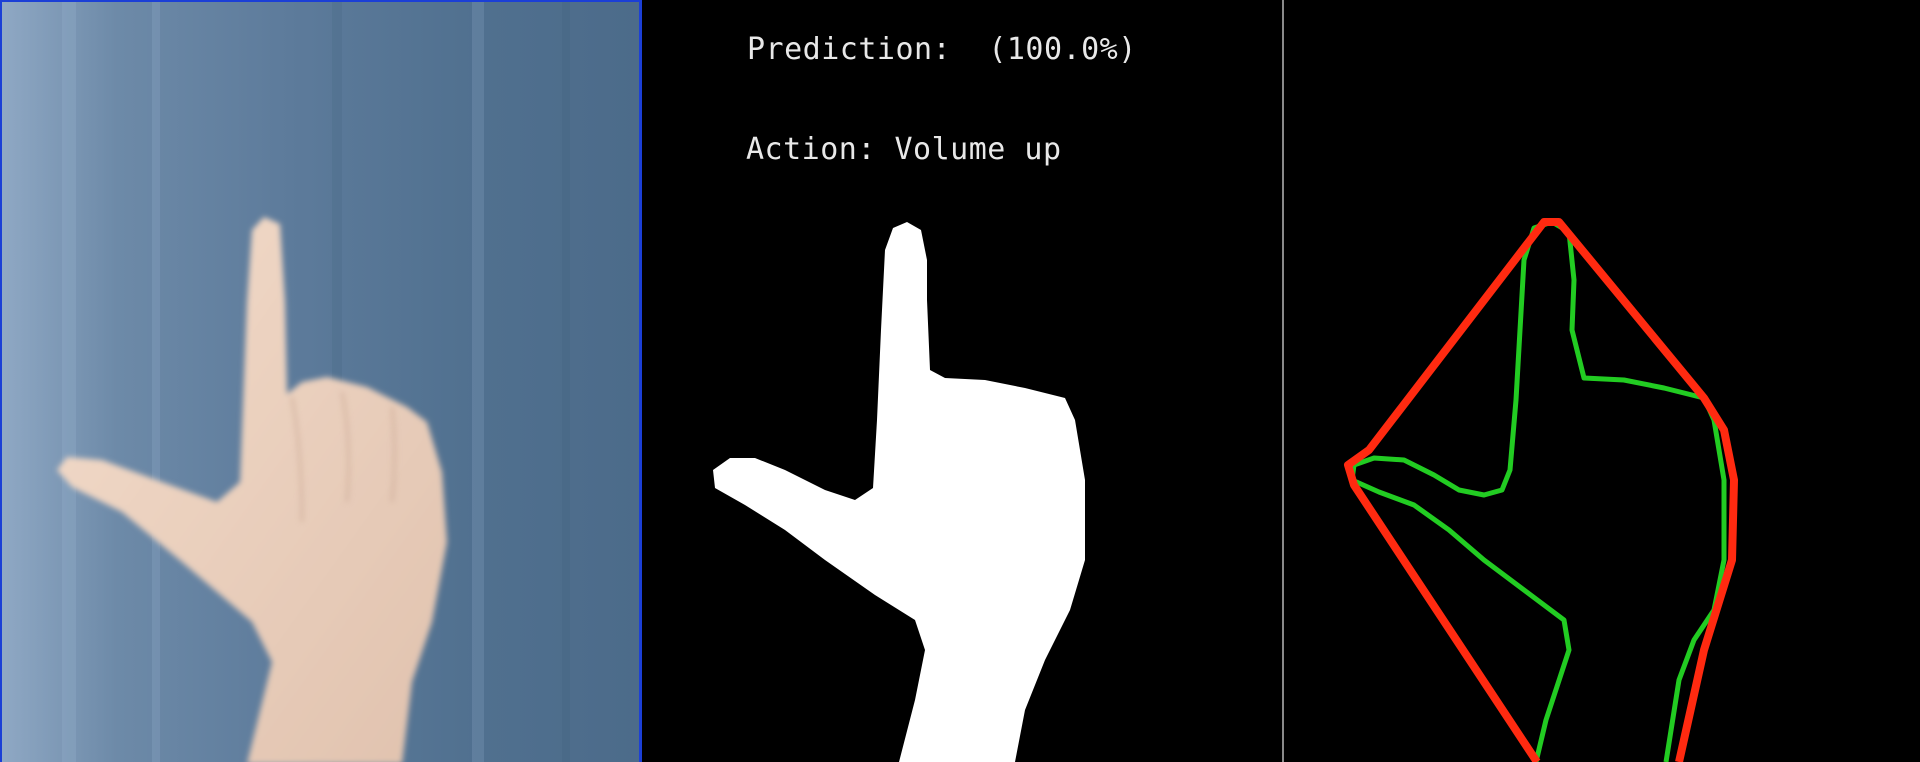  I want to click on hand-contour, so click(1538, 490).